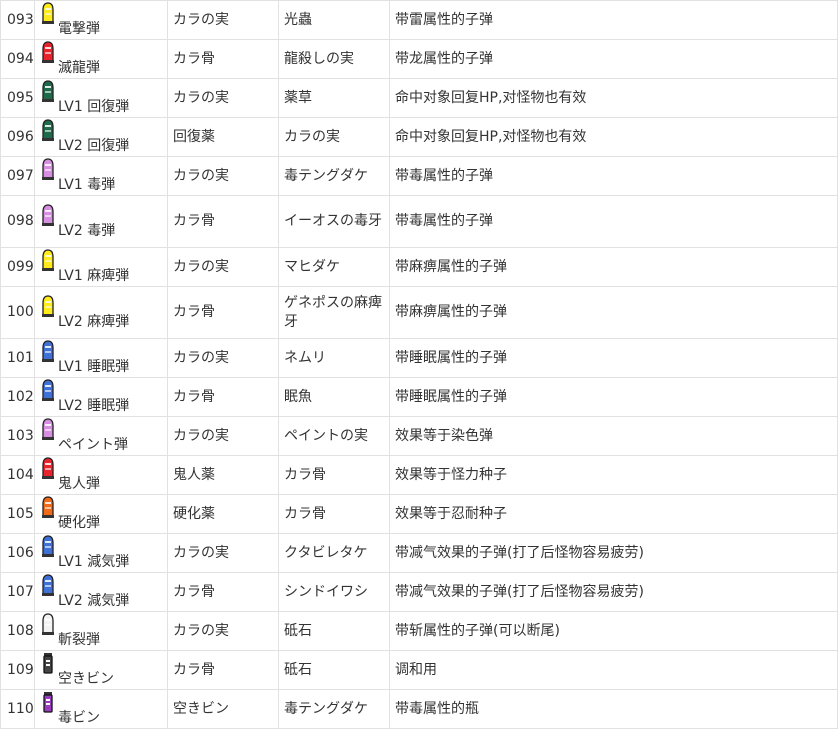 This screenshot has width=838, height=735. What do you see at coordinates (48, 708) in the screenshot?
I see `vial-purple-icon` at bounding box center [48, 708].